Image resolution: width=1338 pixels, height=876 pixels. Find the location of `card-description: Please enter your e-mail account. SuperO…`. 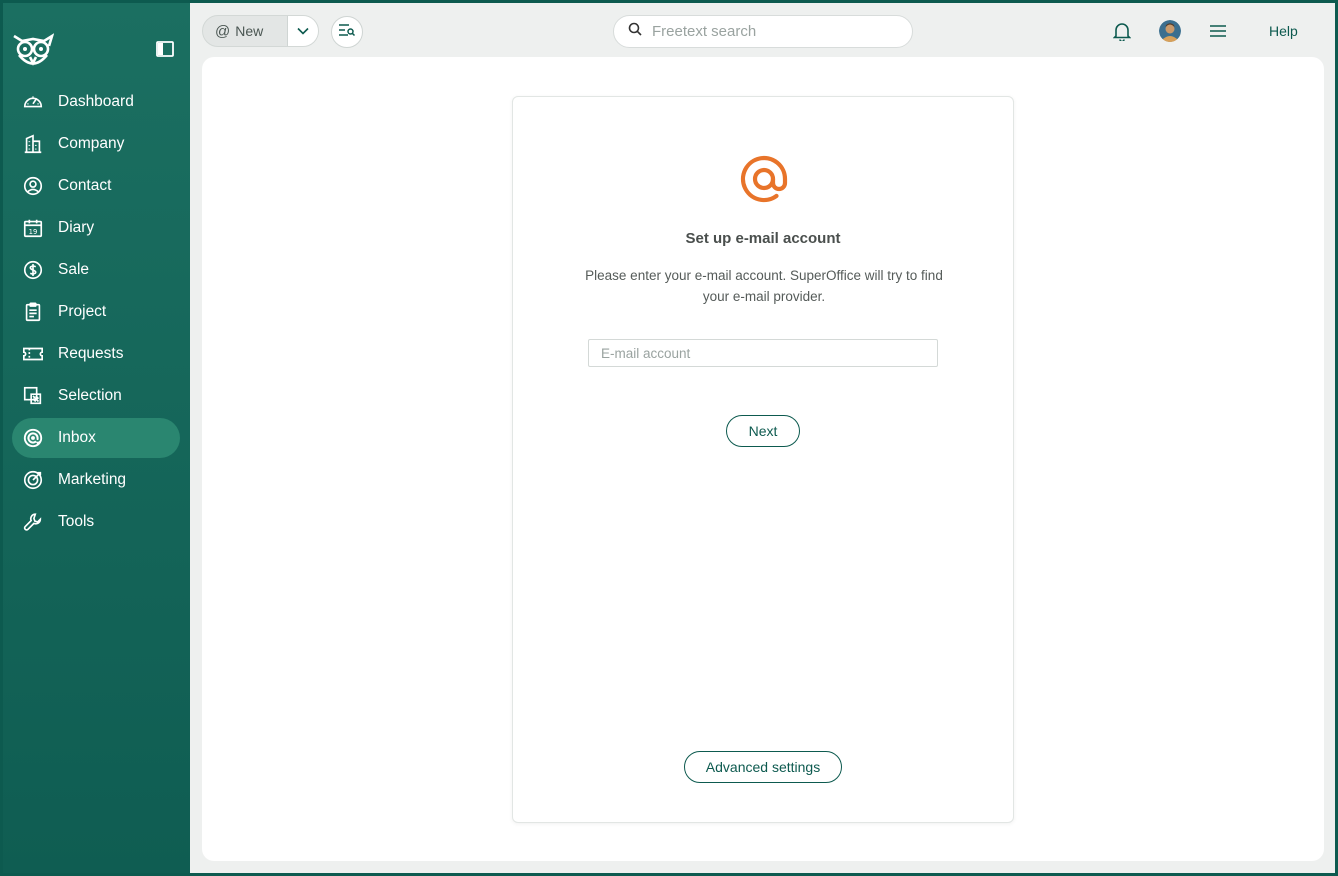

card-description: Please enter your e-mail account. SuperO… is located at coordinates (764, 286).